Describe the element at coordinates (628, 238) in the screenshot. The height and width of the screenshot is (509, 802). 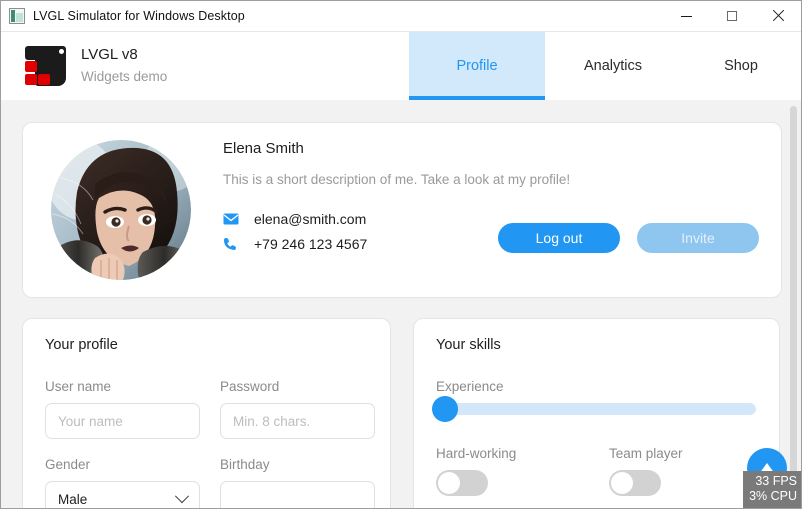
I see `profile-actions: Log out Invite` at that location.